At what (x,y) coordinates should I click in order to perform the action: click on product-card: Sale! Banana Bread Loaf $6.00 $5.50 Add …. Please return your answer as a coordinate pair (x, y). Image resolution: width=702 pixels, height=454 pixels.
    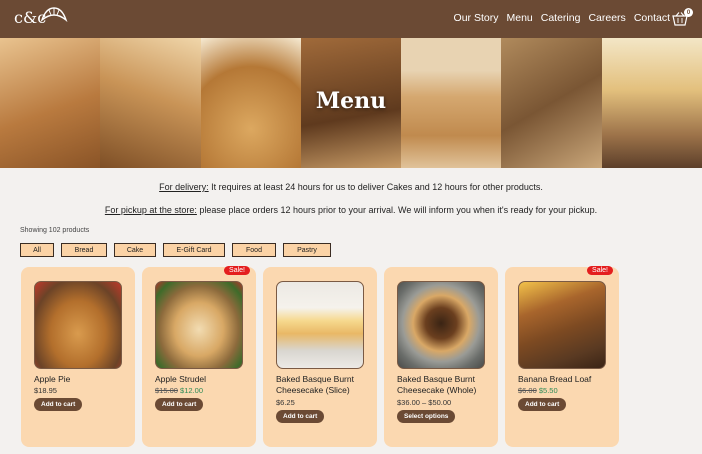
    Looking at the image, I should click on (562, 356).